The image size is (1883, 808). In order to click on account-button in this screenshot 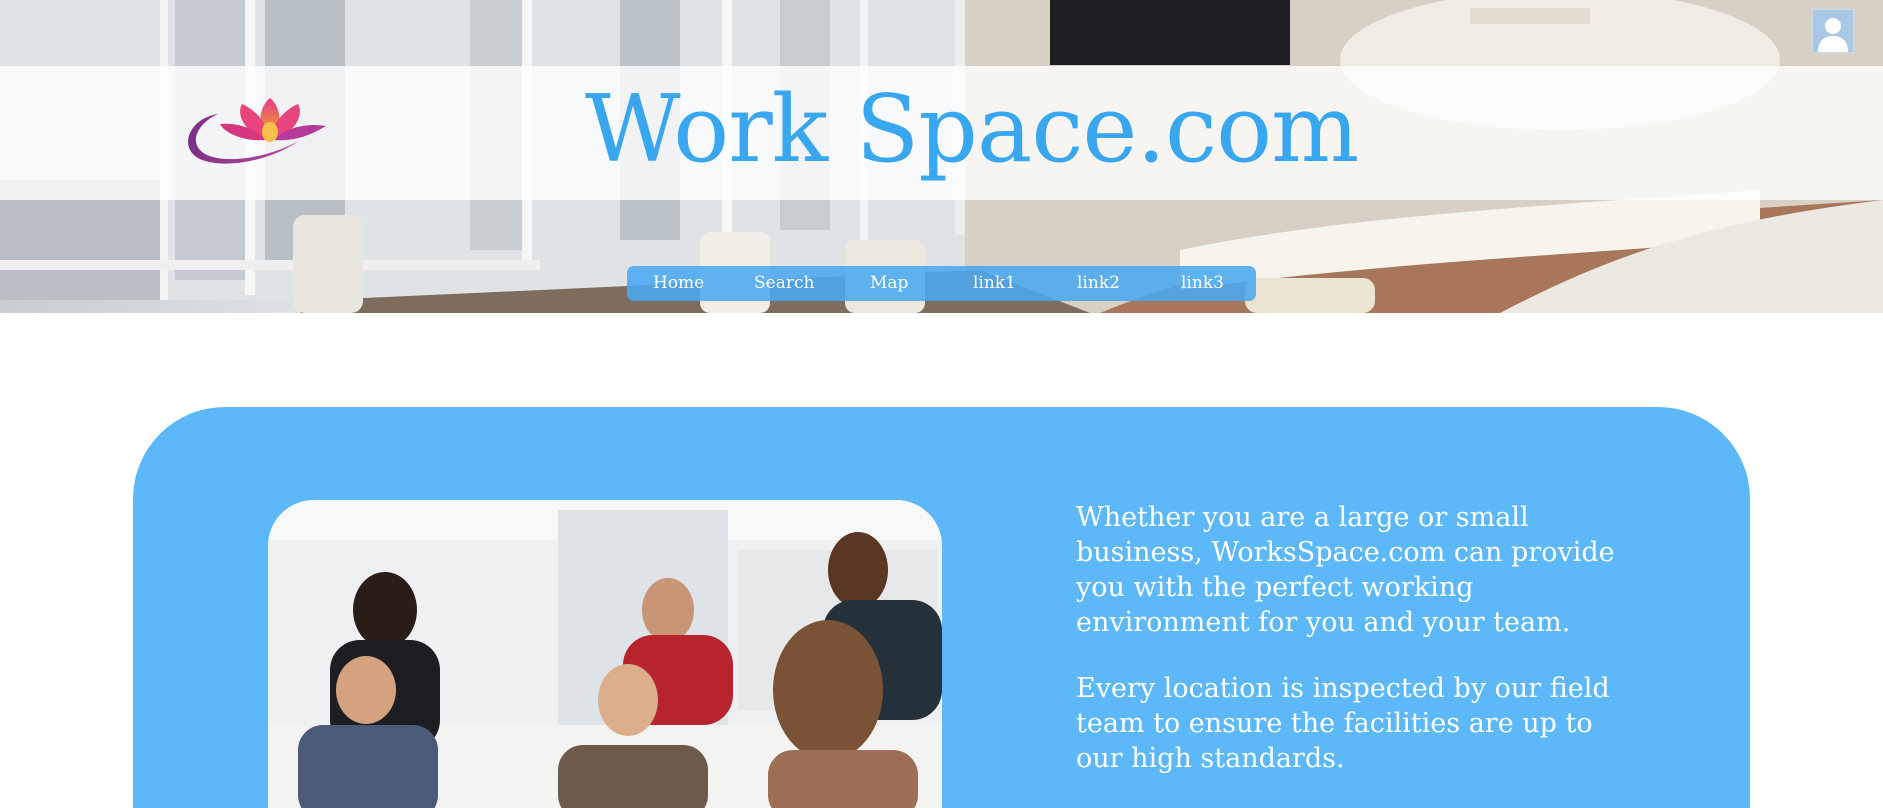, I will do `click(1833, 31)`.